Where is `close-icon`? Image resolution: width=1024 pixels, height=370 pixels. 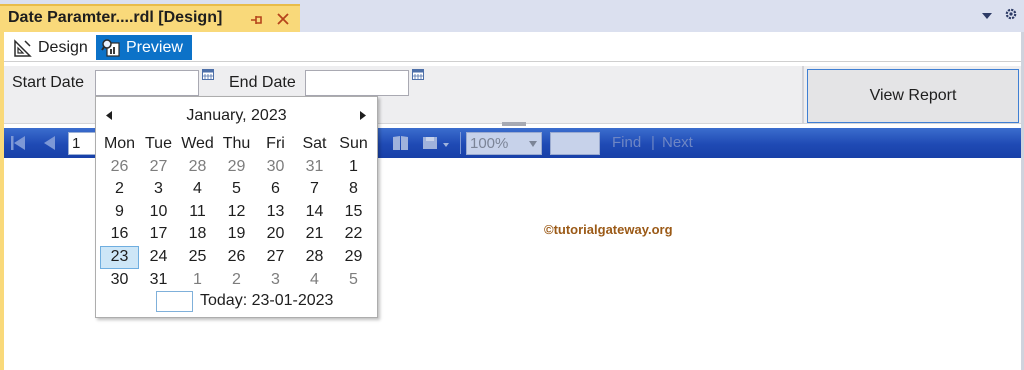 close-icon is located at coordinates (283, 19).